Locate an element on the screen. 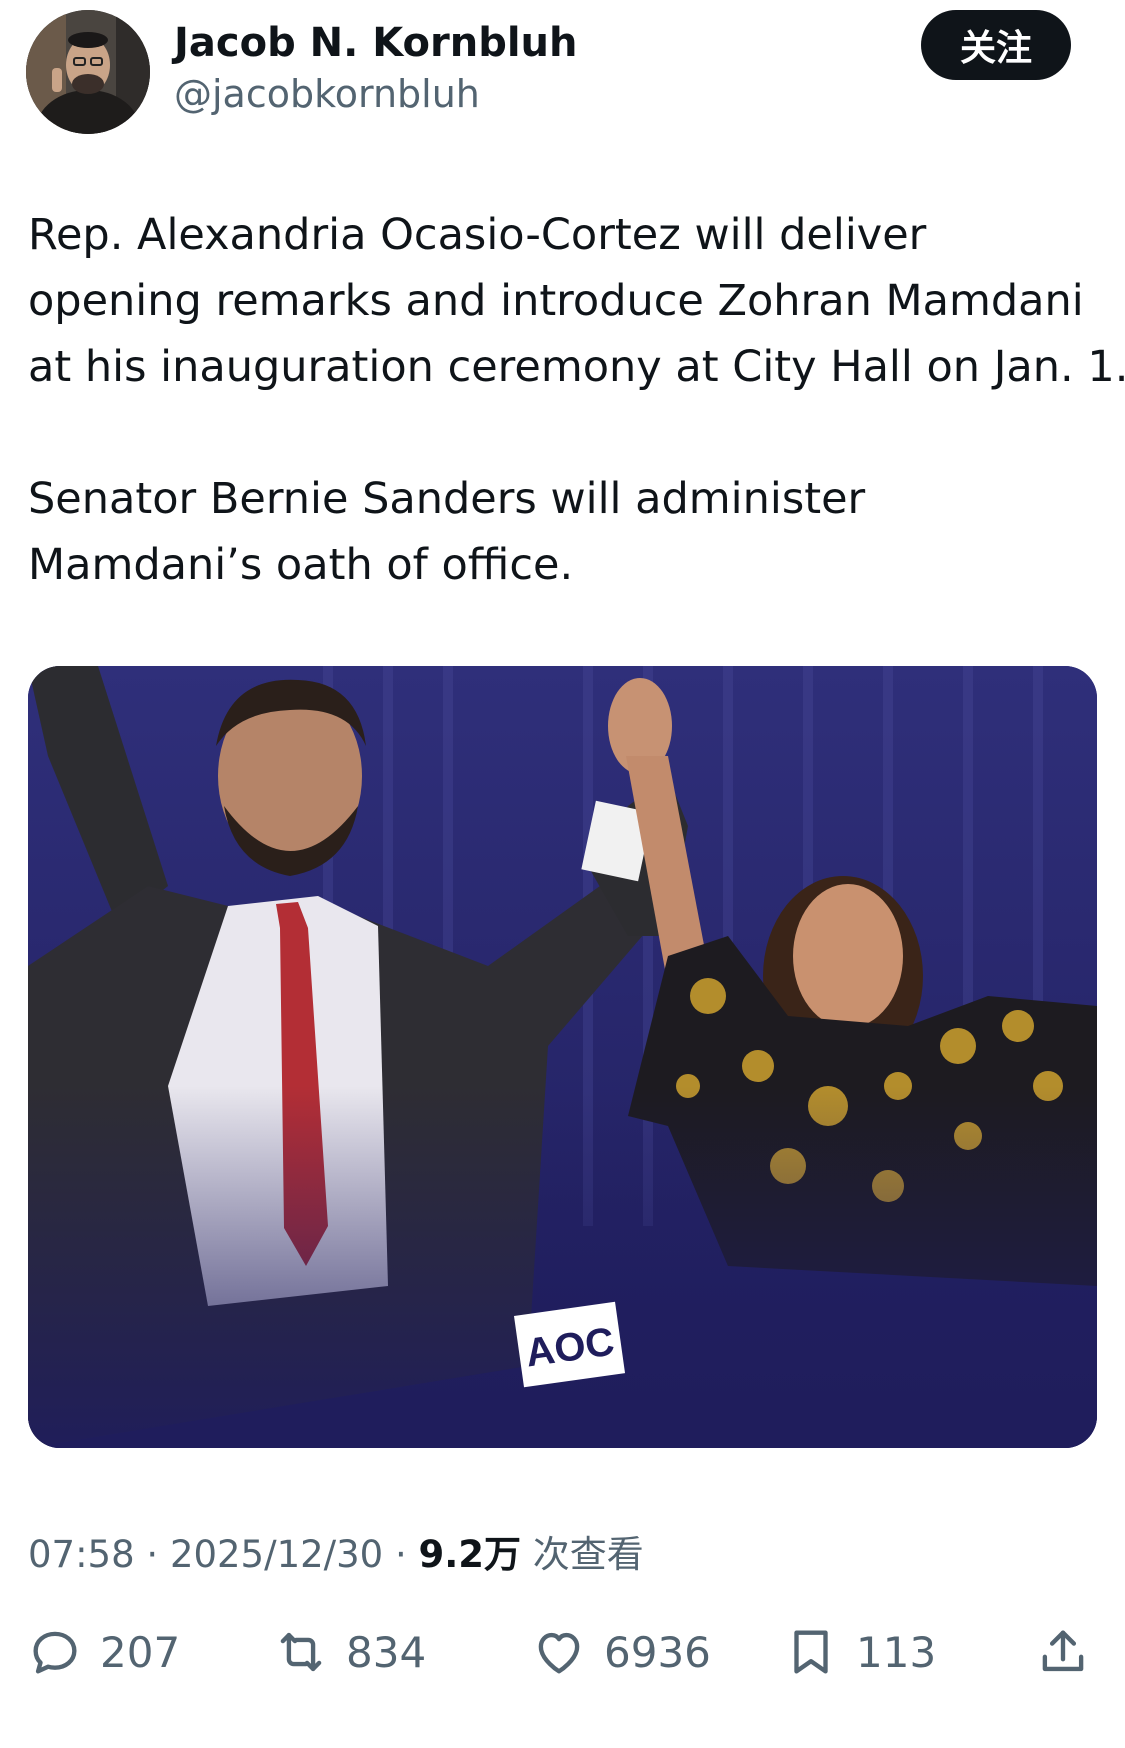 The height and width of the screenshot is (1748, 1125). like-button: 6936 is located at coordinates (620, 1652).